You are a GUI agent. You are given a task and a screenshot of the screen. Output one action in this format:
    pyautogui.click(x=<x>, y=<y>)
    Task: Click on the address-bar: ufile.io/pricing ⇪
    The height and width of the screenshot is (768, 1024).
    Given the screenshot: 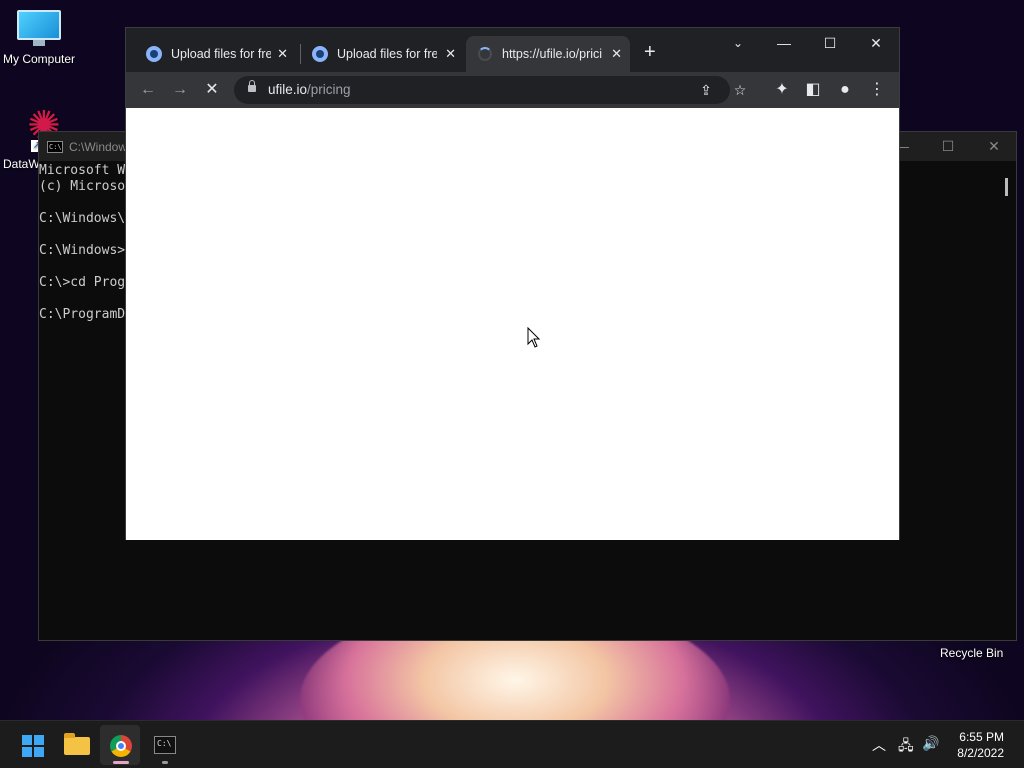 What is the action you would take?
    pyautogui.click(x=482, y=90)
    